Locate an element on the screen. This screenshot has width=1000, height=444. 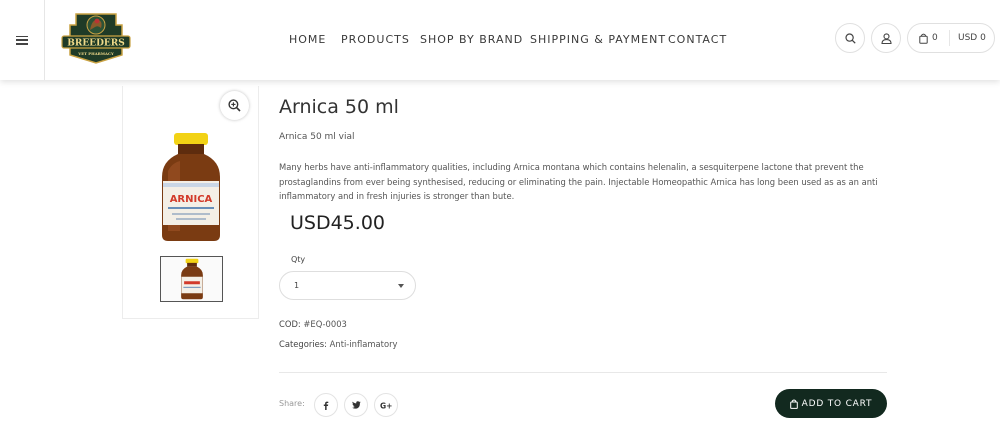
qty-select: 1 is located at coordinates (347, 285).